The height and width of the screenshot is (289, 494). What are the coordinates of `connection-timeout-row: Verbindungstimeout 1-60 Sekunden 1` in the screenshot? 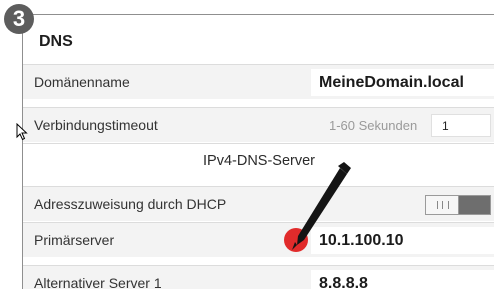 It's located at (258, 124).